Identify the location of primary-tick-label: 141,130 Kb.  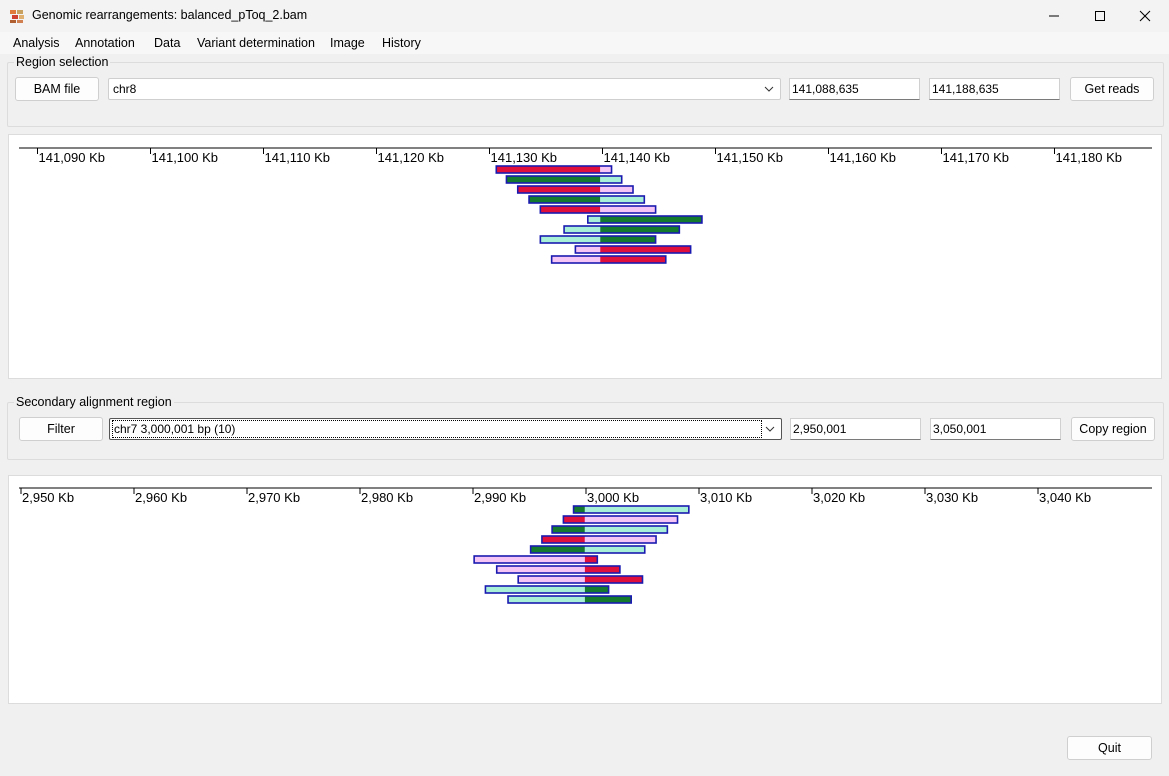
(524, 157).